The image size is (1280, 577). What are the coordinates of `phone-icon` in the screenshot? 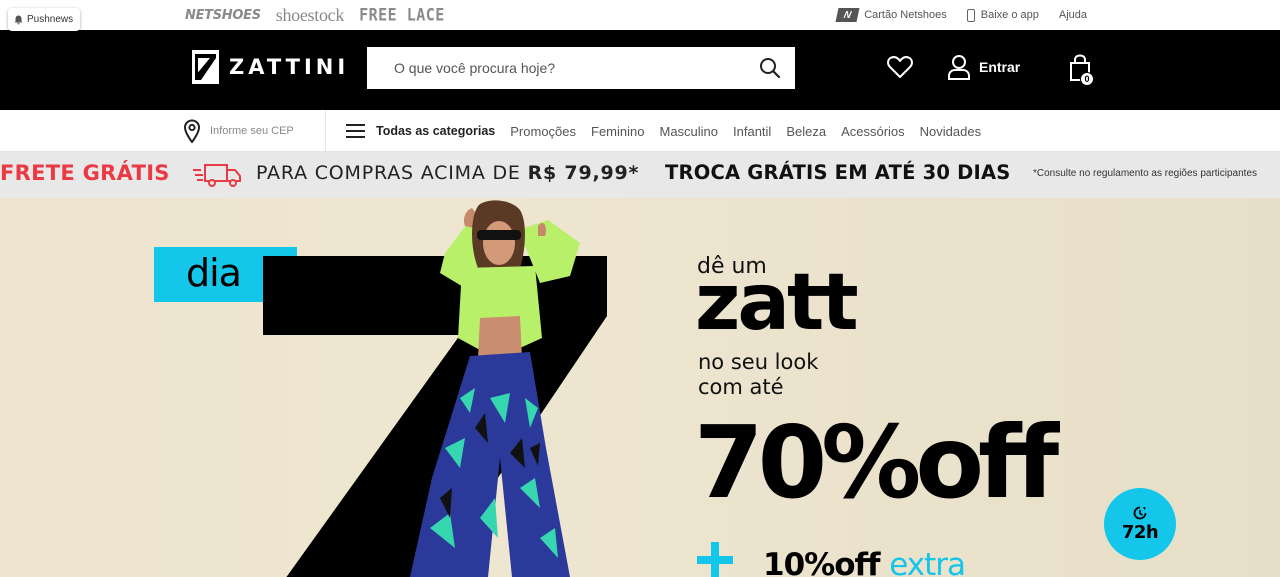 It's located at (970, 15).